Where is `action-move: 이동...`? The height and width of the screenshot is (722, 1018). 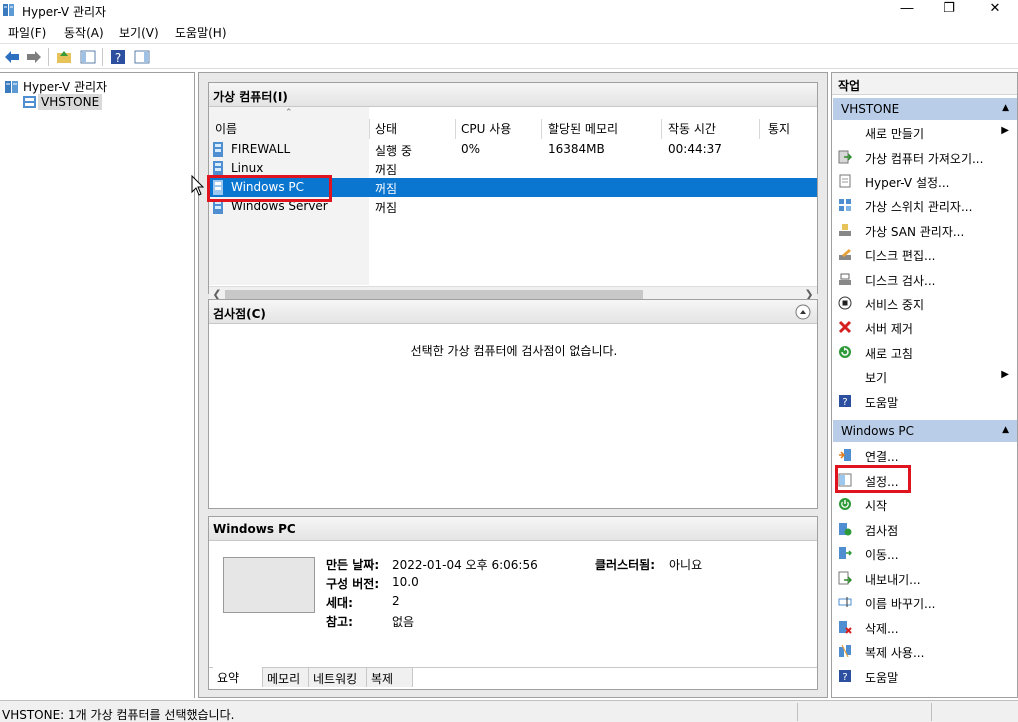
action-move: 이동... is located at coordinates (924, 553).